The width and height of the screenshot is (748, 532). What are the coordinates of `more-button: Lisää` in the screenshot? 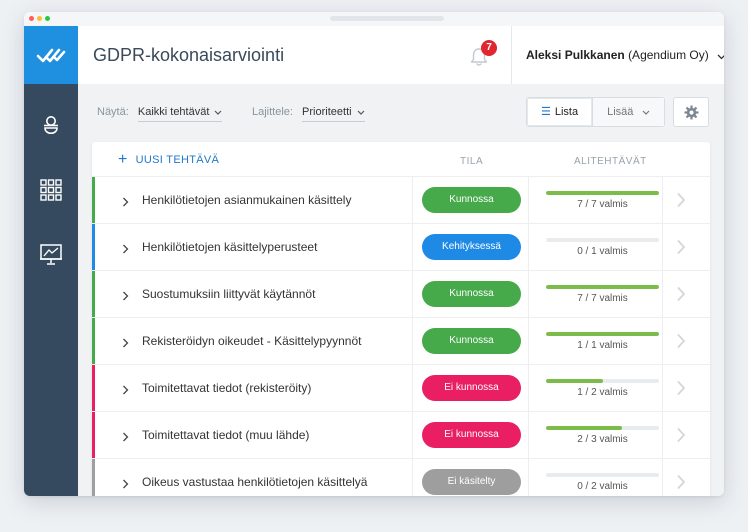 It's located at (629, 112).